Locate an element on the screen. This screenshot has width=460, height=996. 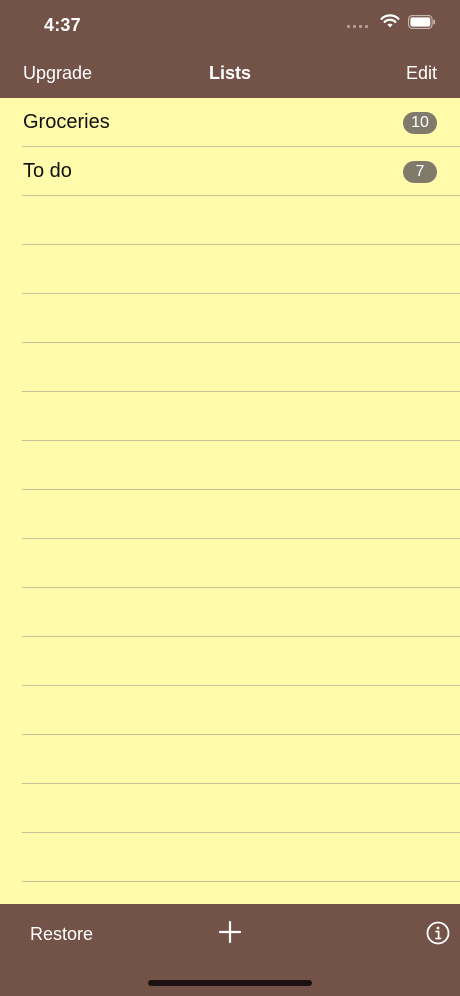
list-item-title: To do is located at coordinates (47, 171).